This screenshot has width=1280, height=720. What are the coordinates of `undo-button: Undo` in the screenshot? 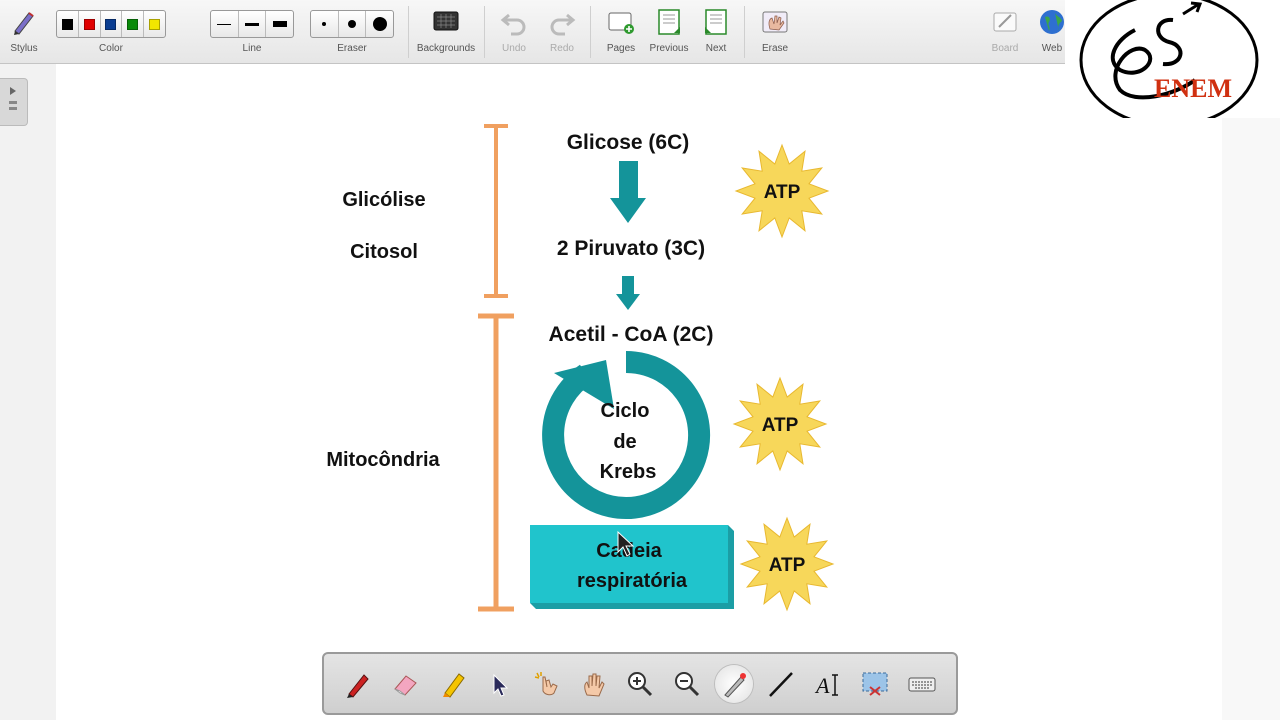 It's located at (514, 32).